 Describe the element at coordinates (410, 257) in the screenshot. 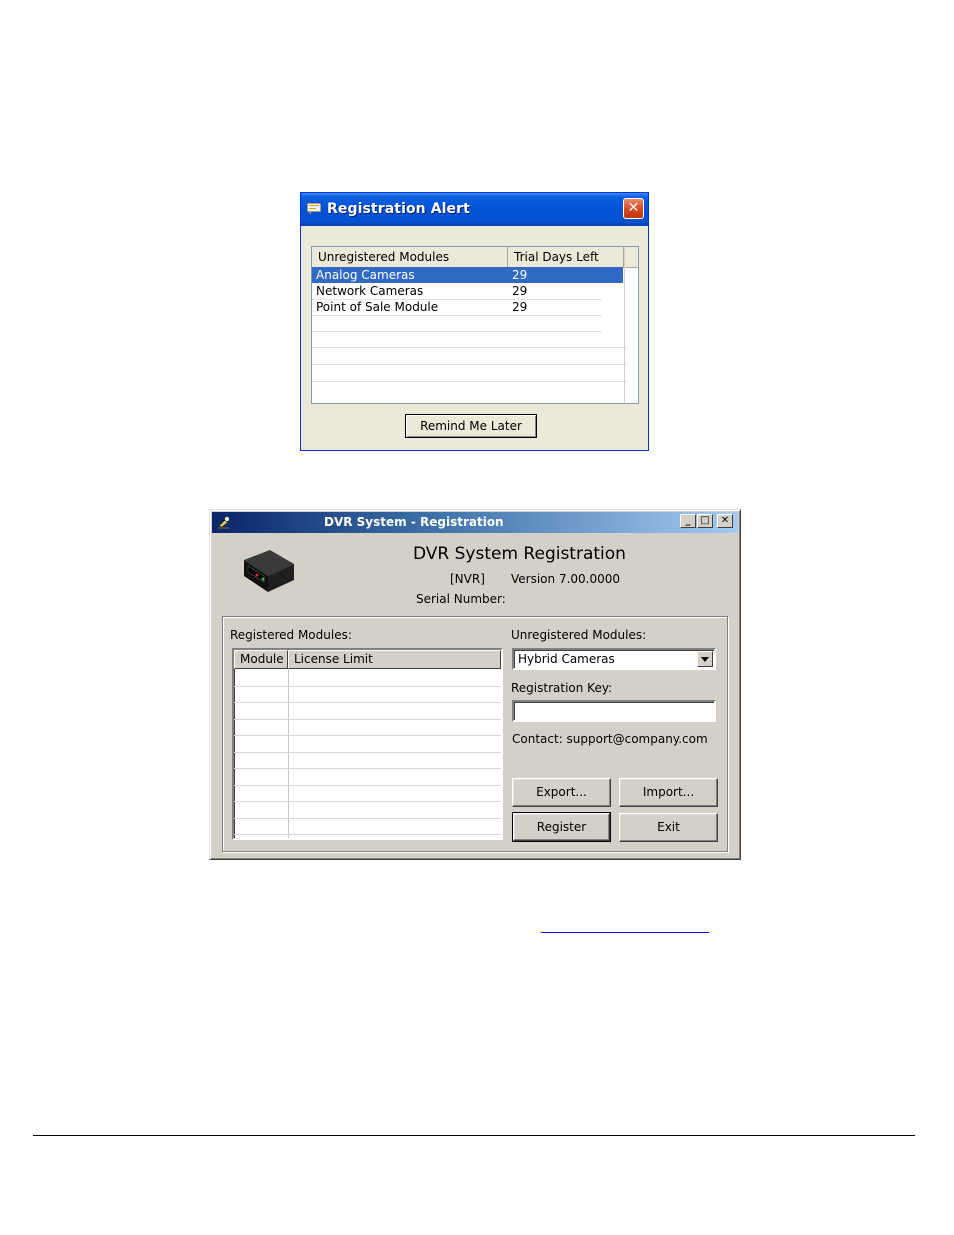

I see `column-header-unregistered-modules: Unregistered Modules` at that location.